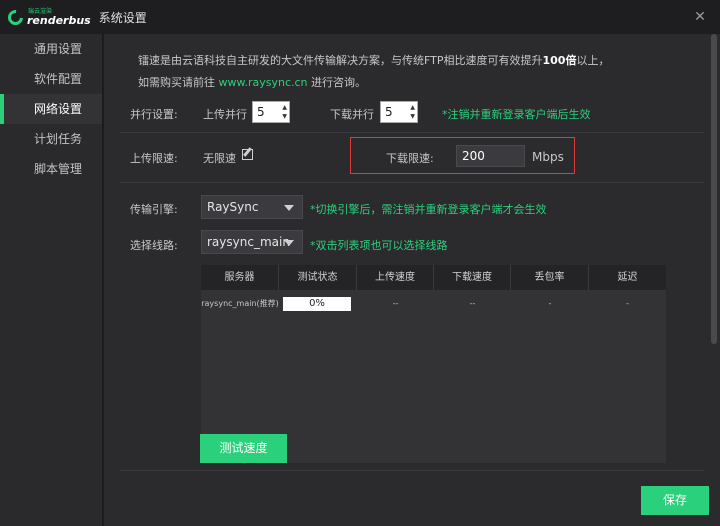 Image resolution: width=720 pixels, height=526 pixels. Describe the element at coordinates (59, 20) in the screenshot. I see `logo-en-text: renderbus` at that location.